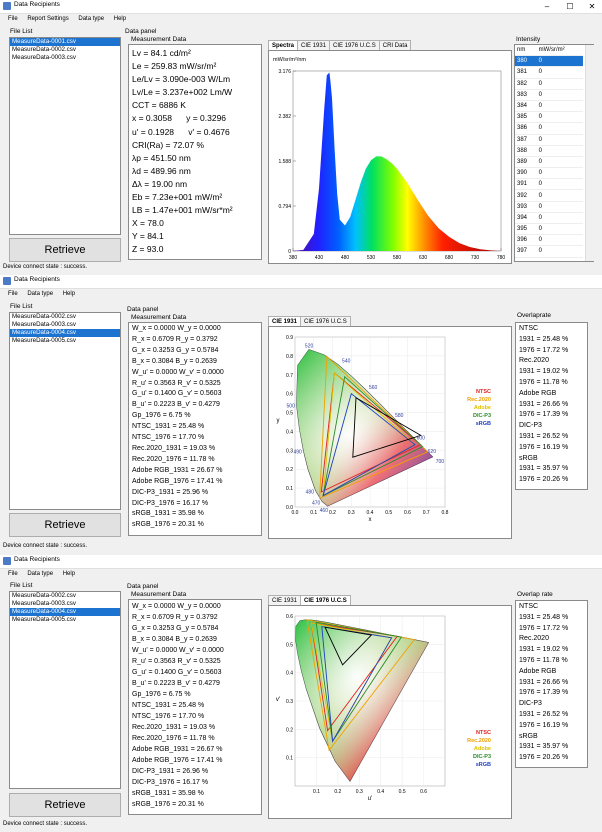 The width and height of the screenshot is (602, 832). What do you see at coordinates (526, 95) in the screenshot?
I see `intensity-nm-cell: 383` at bounding box center [526, 95].